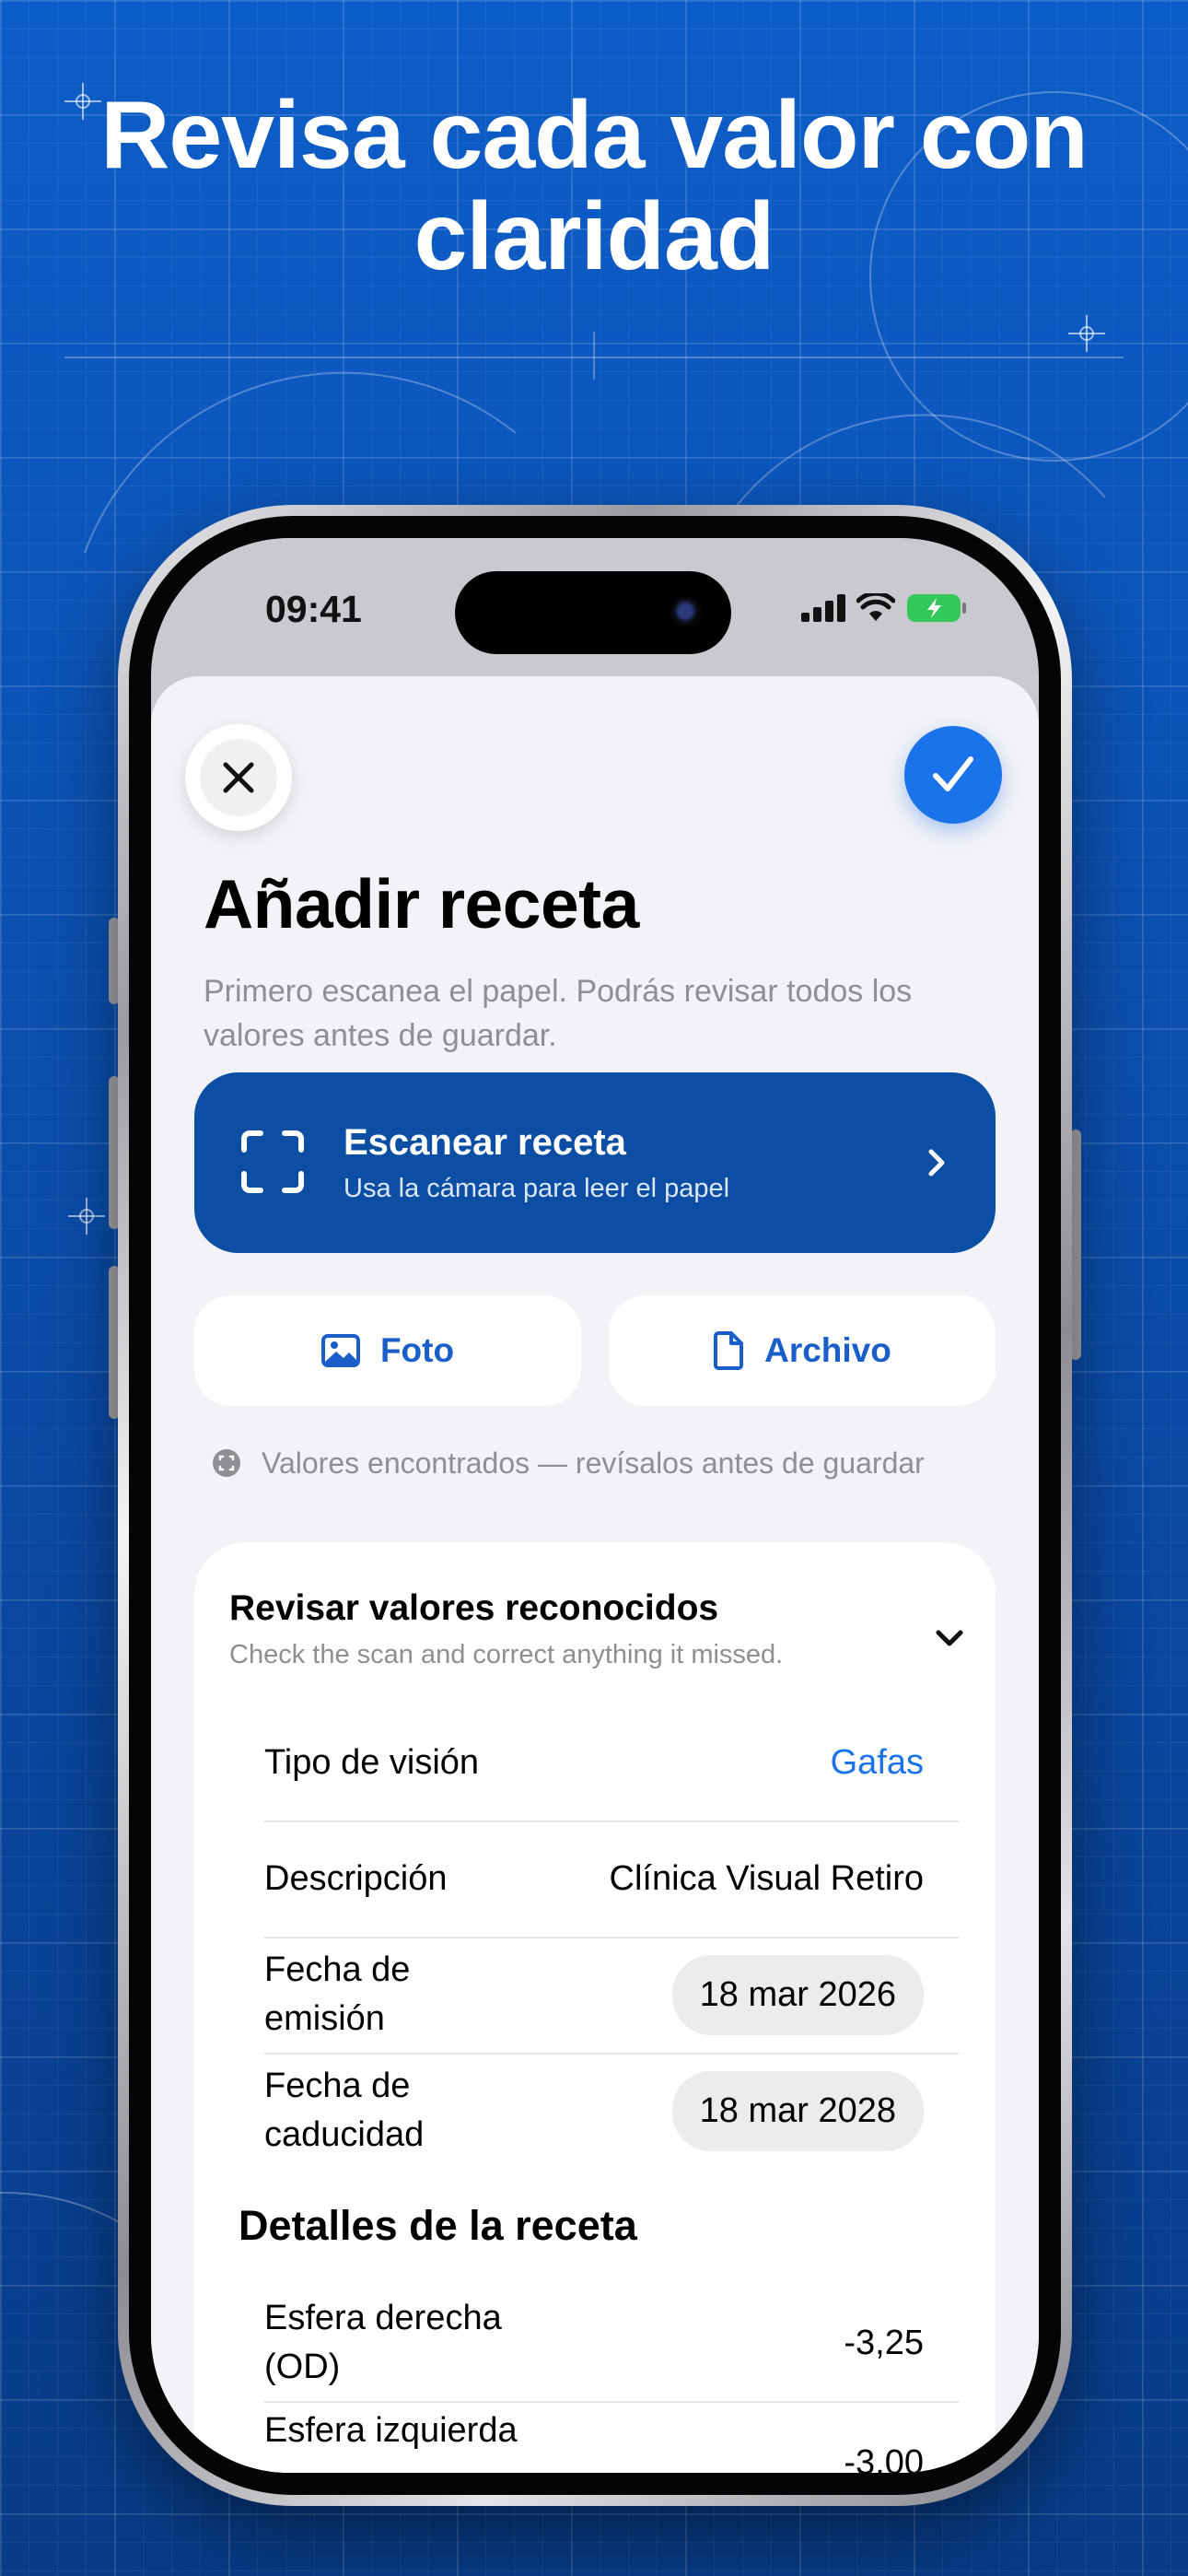 This screenshot has width=1188, height=2576. I want to click on info-icon, so click(226, 1463).